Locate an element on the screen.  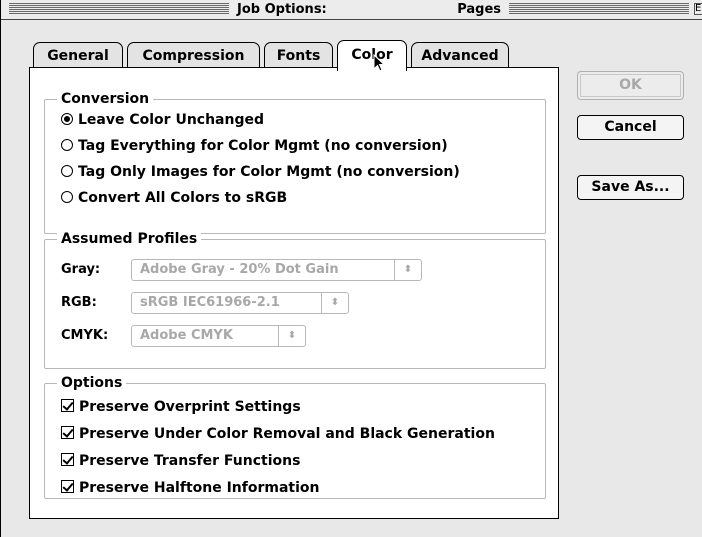
gray-profile-popup: Adobe Gray - 20% Dot Gain ⬍ is located at coordinates (276, 270).